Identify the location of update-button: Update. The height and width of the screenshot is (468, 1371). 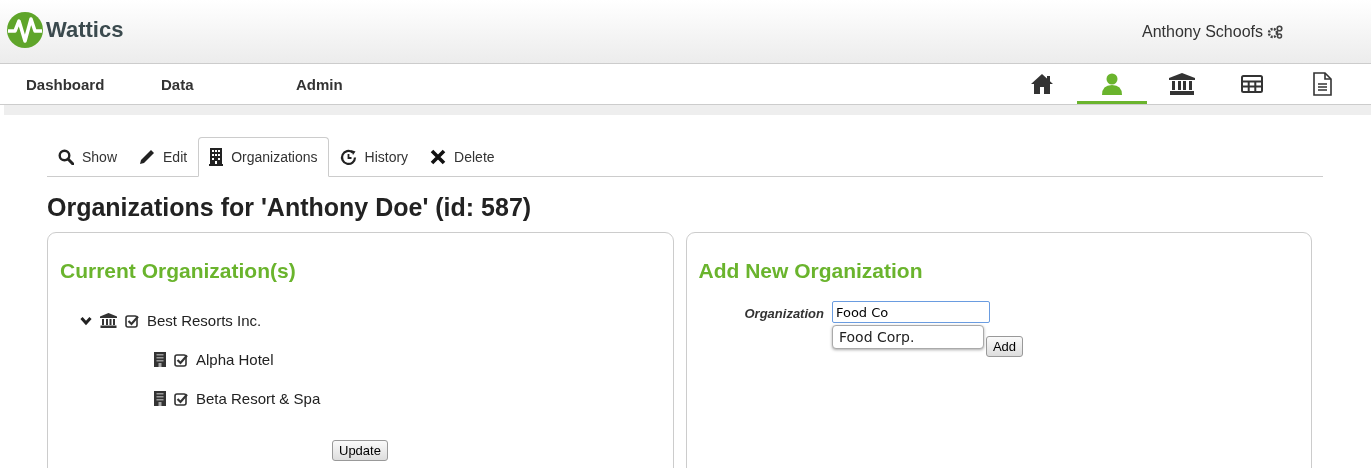
(360, 450).